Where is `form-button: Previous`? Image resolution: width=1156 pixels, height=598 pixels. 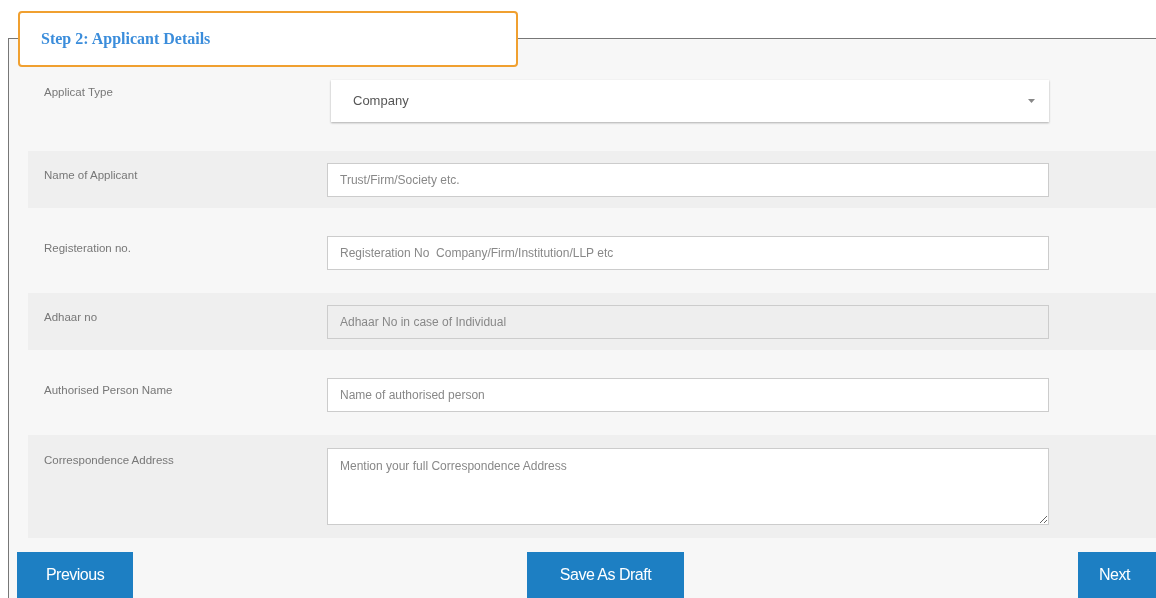
form-button: Previous is located at coordinates (75, 575).